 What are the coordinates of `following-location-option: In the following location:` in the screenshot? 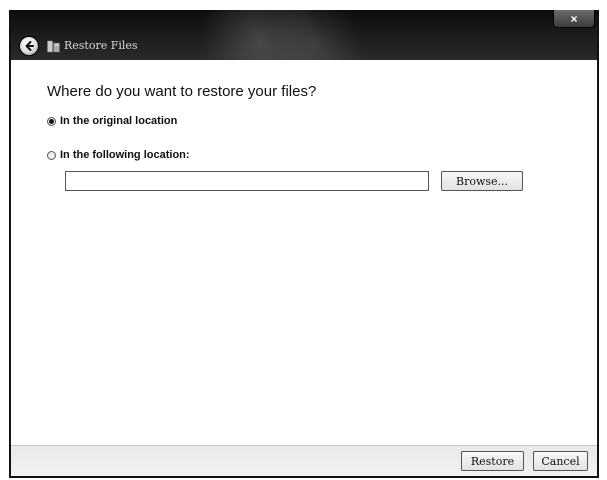 It's located at (118, 155).